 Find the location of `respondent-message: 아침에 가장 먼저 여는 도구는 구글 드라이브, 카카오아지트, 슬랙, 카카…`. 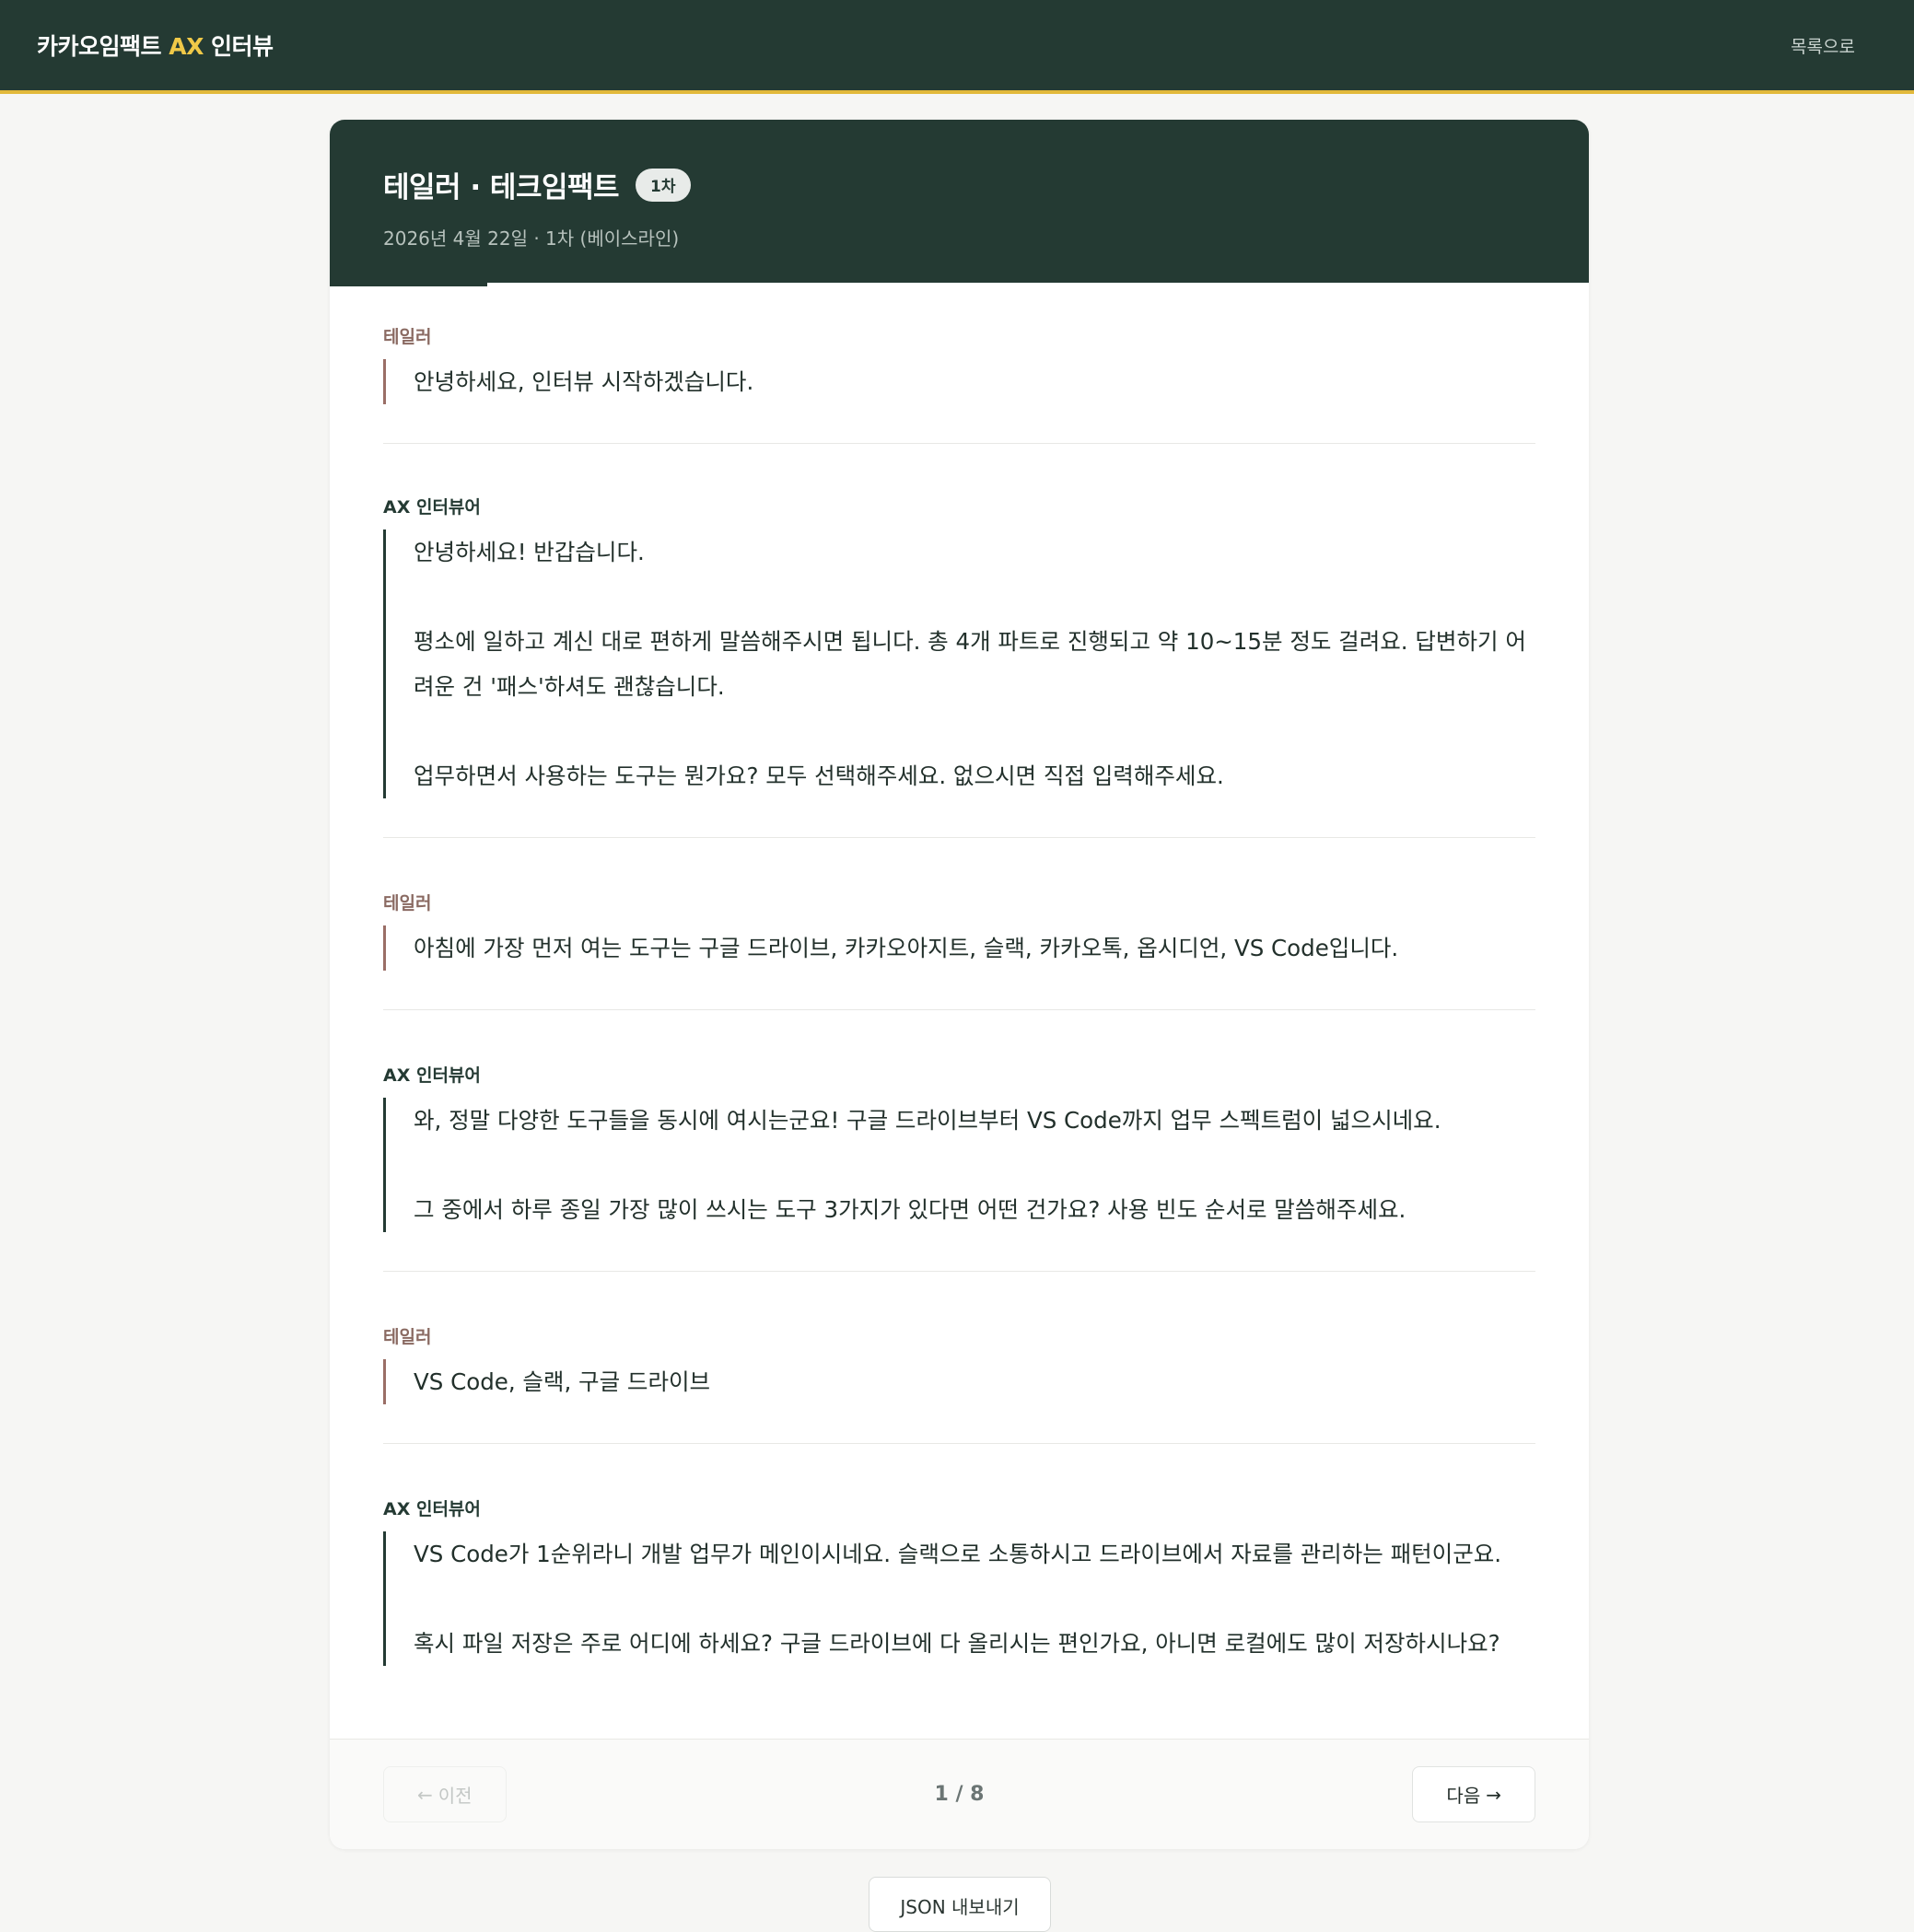

respondent-message: 아침에 가장 먼저 여는 도구는 구글 드라이브, 카카오아지트, 슬랙, 카카… is located at coordinates (959, 948).